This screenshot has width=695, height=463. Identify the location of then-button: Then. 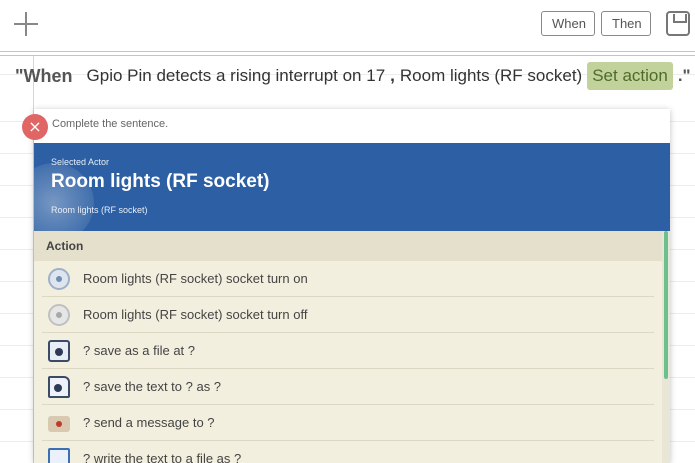
(626, 23).